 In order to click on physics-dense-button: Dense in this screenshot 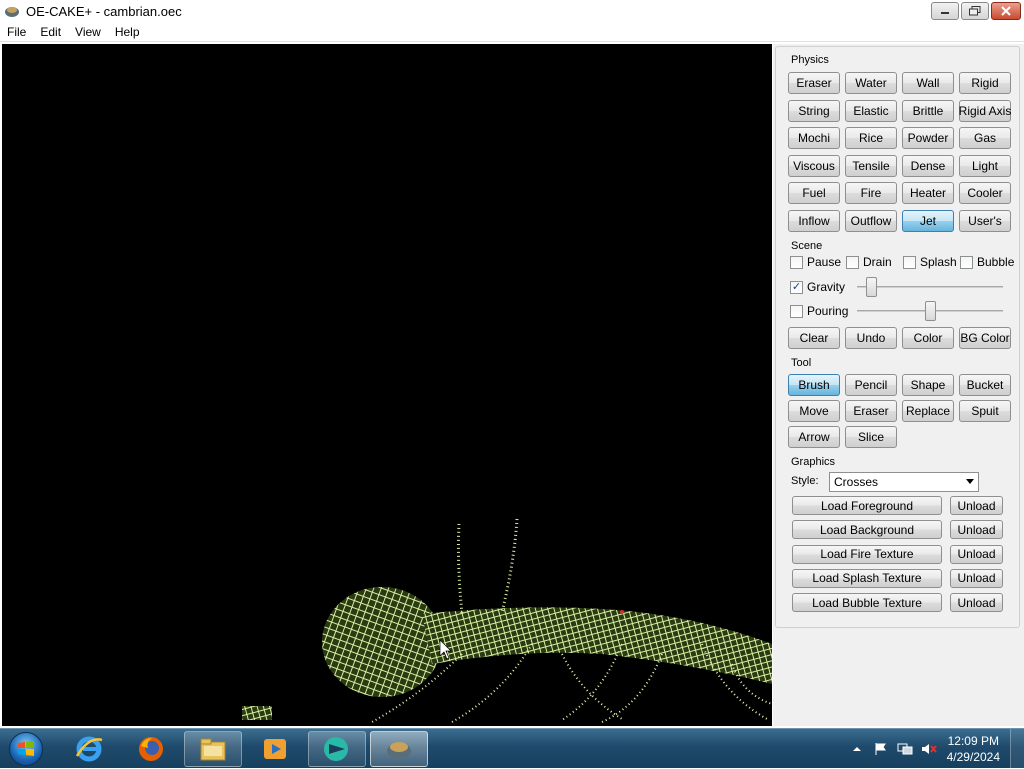, I will do `click(928, 165)`.